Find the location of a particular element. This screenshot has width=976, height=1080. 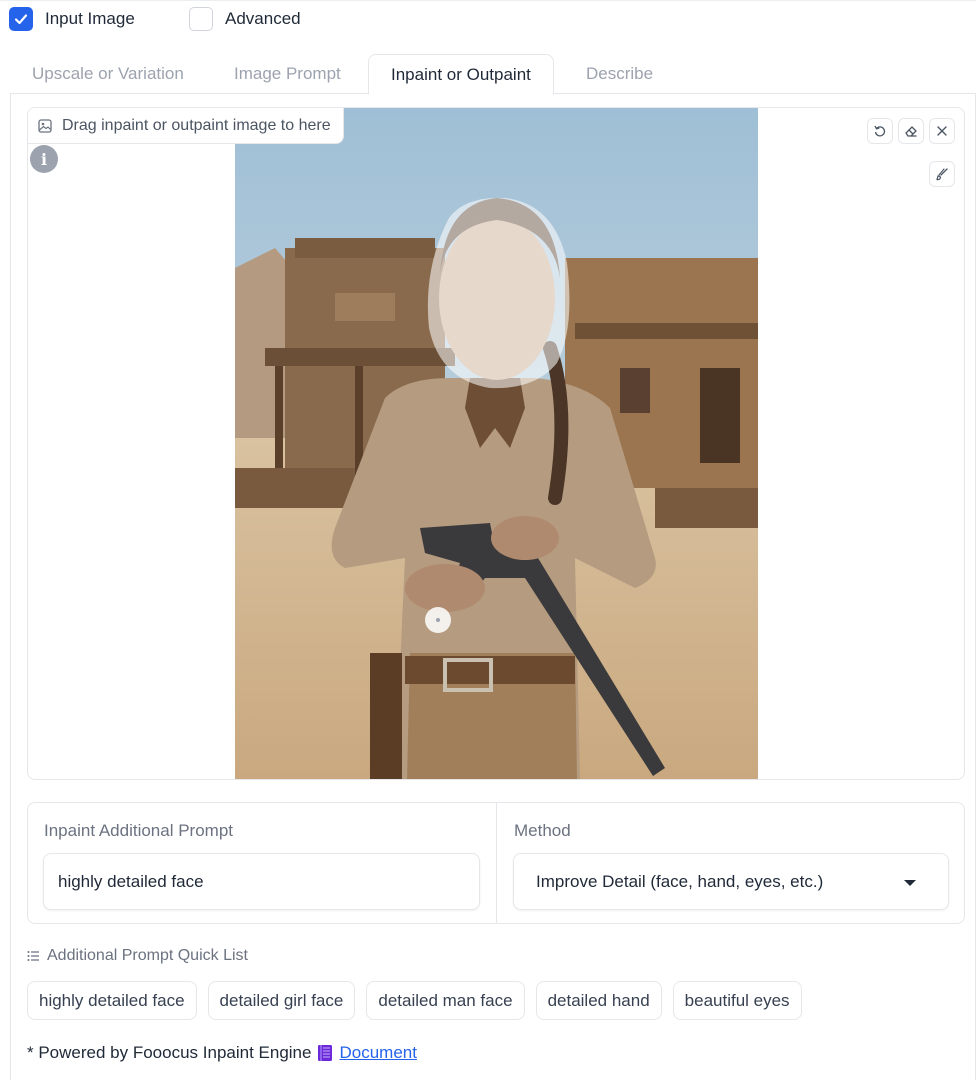

method-label: Method is located at coordinates (542, 830).